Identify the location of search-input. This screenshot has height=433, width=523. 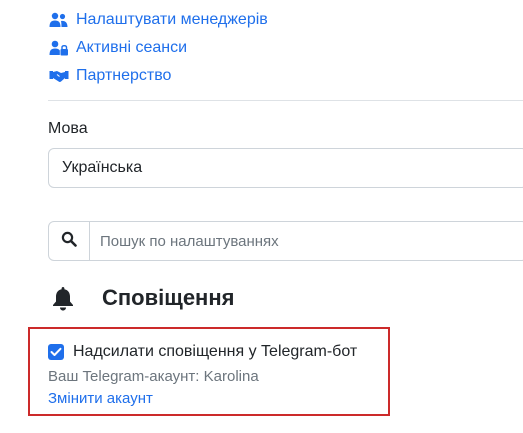
(306, 241).